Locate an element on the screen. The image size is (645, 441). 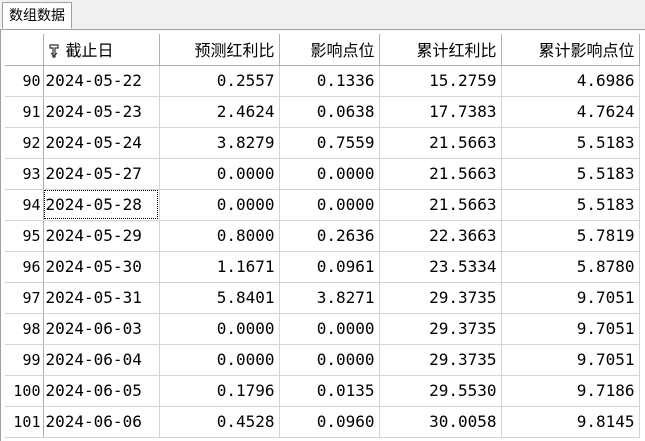
row-number: 99 is located at coordinates (24, 360).